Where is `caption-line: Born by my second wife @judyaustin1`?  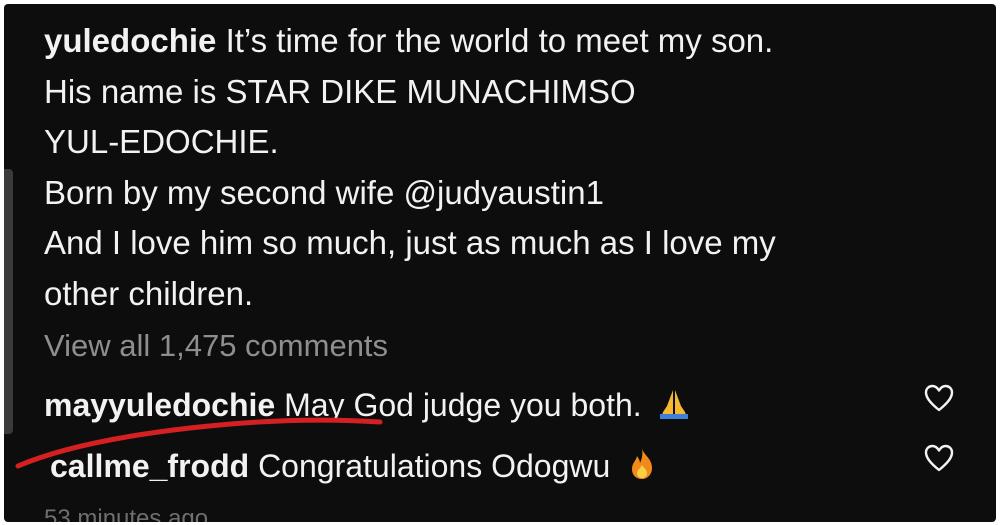
caption-line: Born by my second wife @judyaustin1 is located at coordinates (324, 192).